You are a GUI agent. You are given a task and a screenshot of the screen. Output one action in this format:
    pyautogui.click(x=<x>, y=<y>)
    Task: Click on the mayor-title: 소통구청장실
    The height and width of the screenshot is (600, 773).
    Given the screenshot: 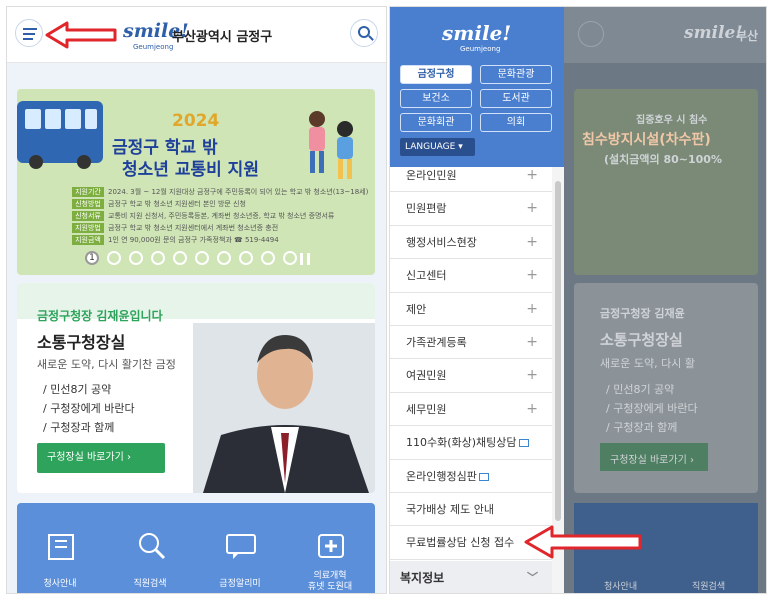 What is the action you would take?
    pyautogui.click(x=81, y=342)
    